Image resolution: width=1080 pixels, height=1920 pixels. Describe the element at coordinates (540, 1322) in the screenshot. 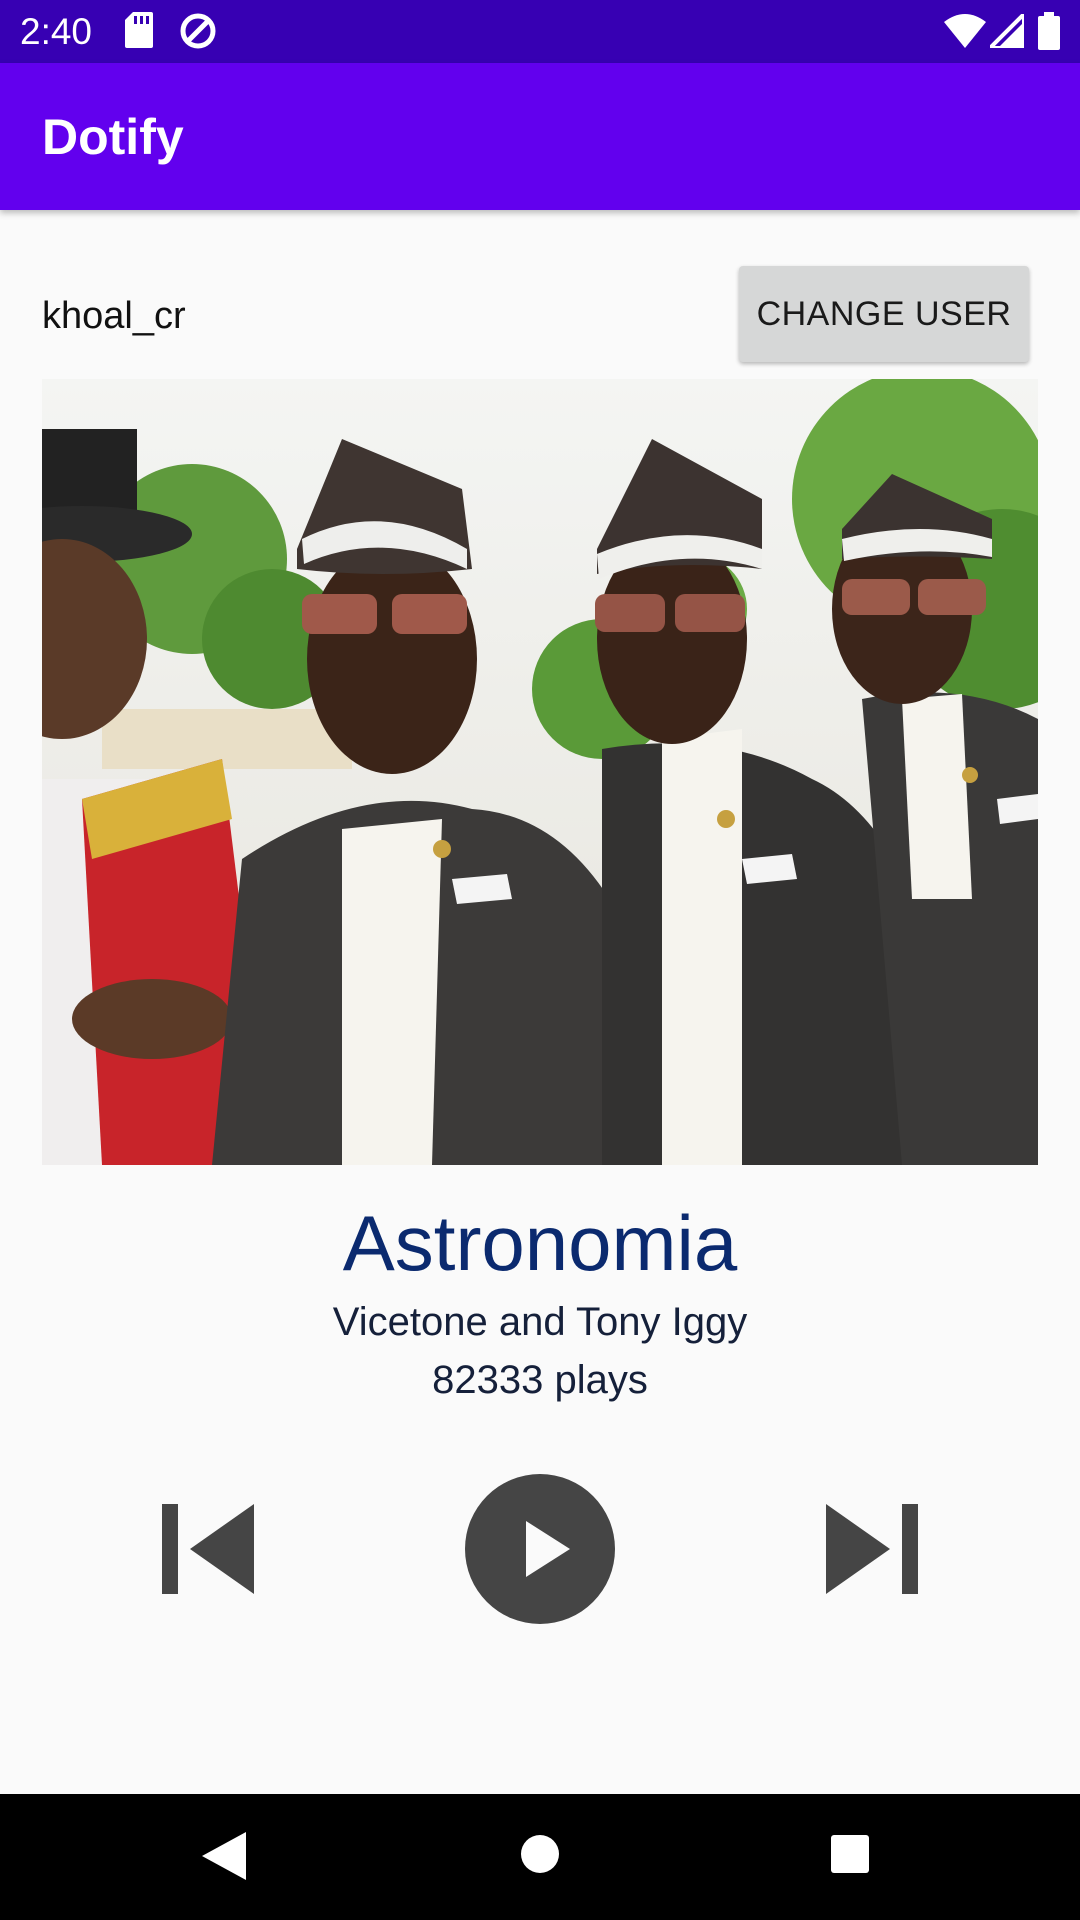

I see `song-artist: Vicetone and Tony Iggy` at that location.